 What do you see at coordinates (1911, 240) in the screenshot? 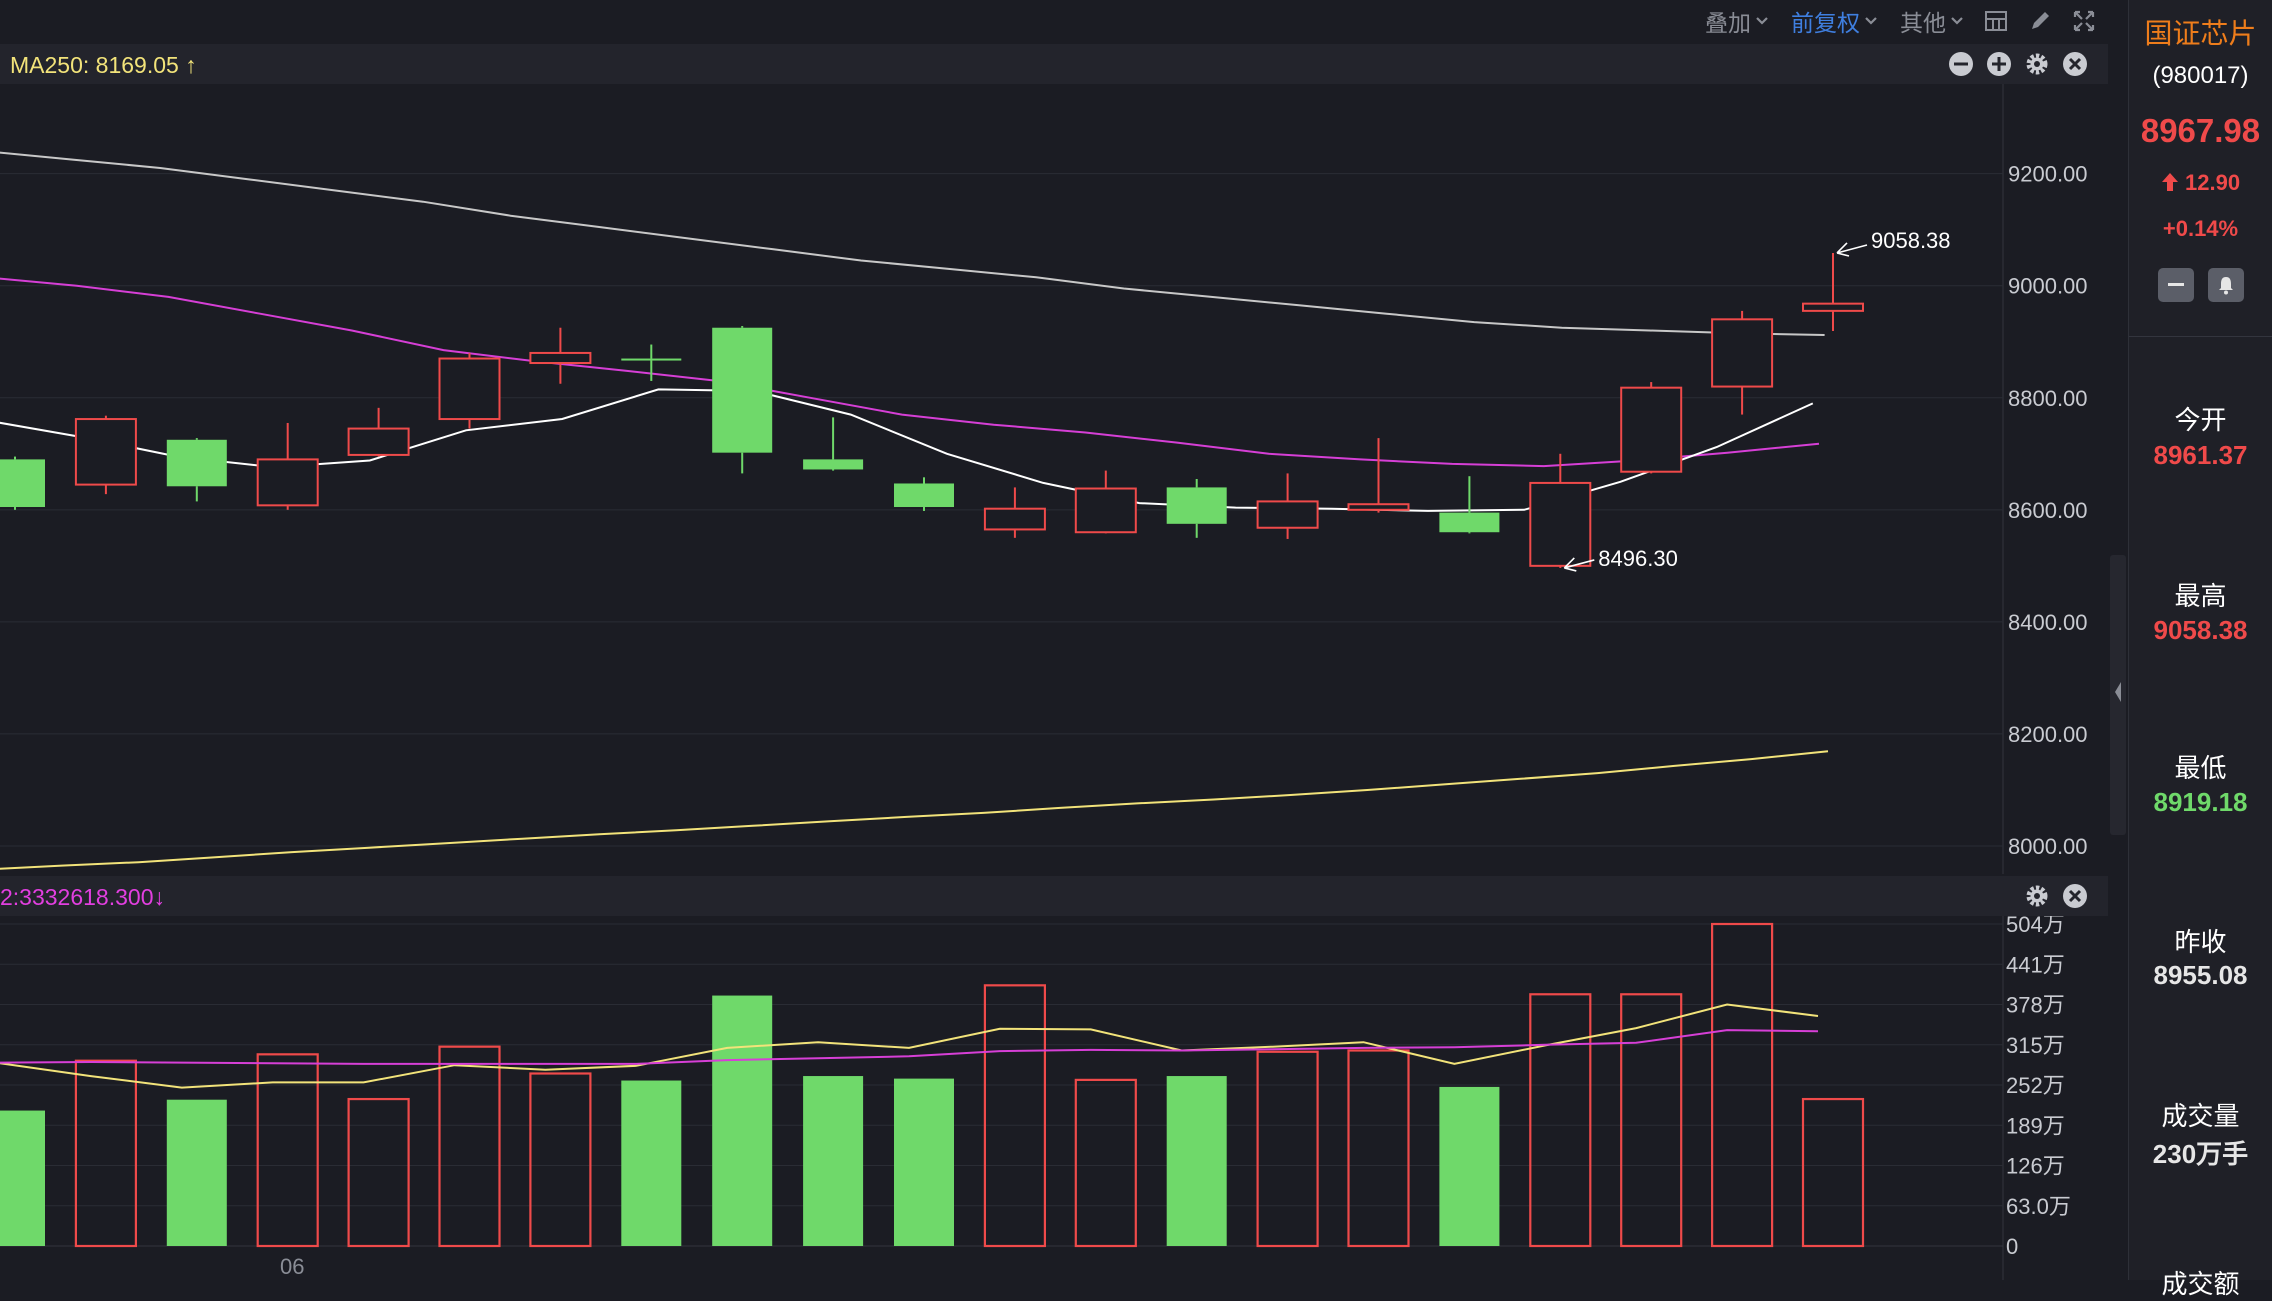
I see `high-annotation-label: 9058.38` at bounding box center [1911, 240].